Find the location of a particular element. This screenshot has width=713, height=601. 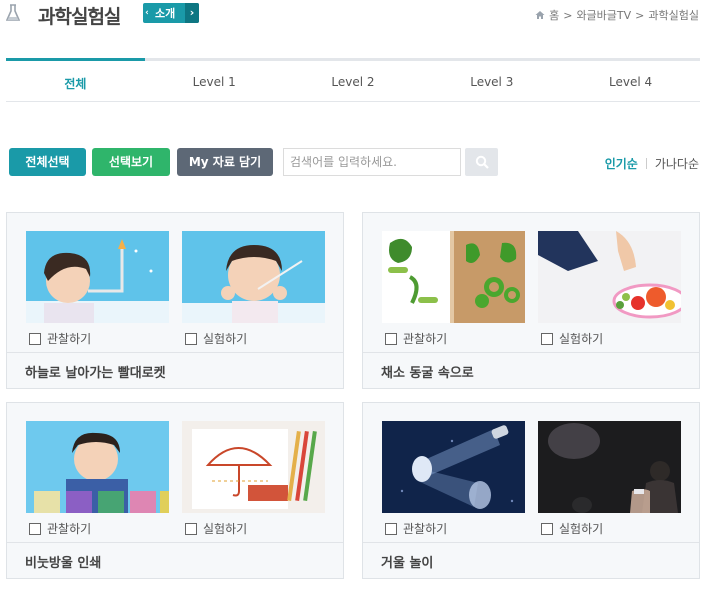

chevron-right-icon: › is located at coordinates (192, 13).